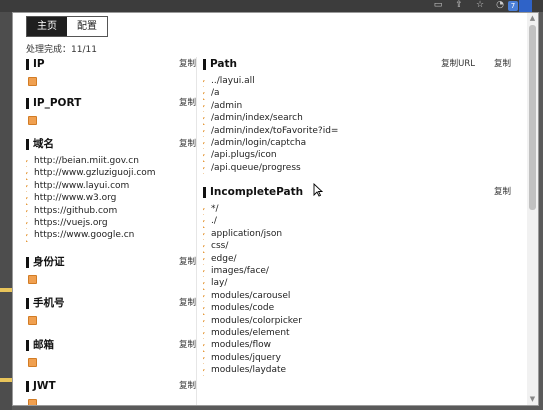 This screenshot has height=410, width=543. What do you see at coordinates (57, 103) in the screenshot?
I see `section-title: IP_PORT` at bounding box center [57, 103].